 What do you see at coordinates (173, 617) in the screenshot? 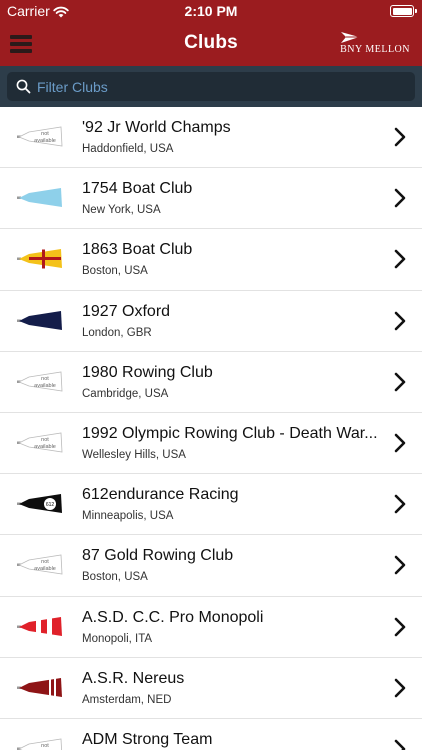
I see `club-name: A.S.D. C.C. Pro Monopoli` at bounding box center [173, 617].